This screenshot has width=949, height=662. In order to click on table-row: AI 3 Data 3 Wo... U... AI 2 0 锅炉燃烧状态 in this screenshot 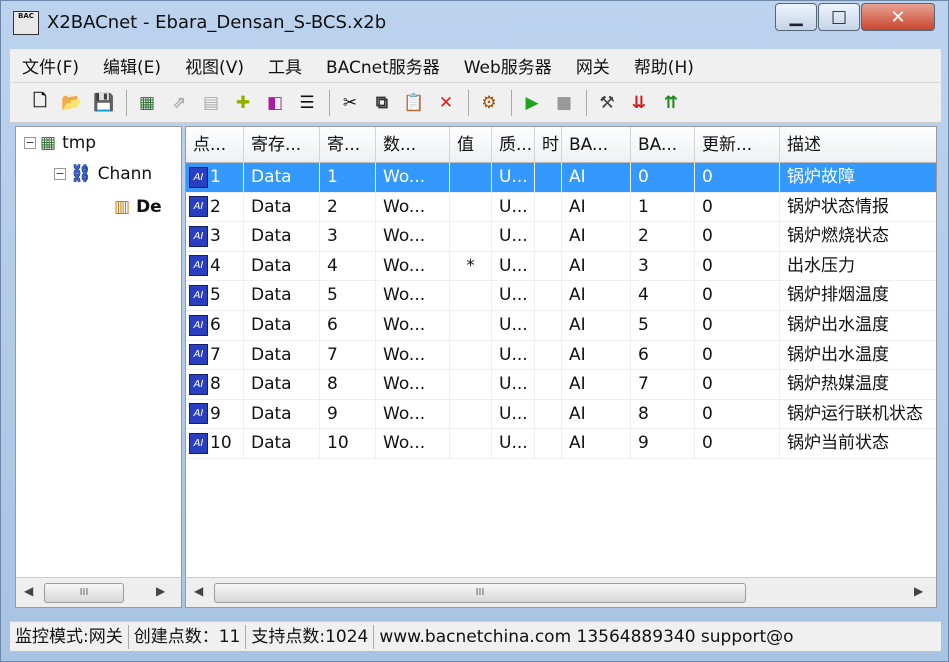, I will do `click(561, 237)`.